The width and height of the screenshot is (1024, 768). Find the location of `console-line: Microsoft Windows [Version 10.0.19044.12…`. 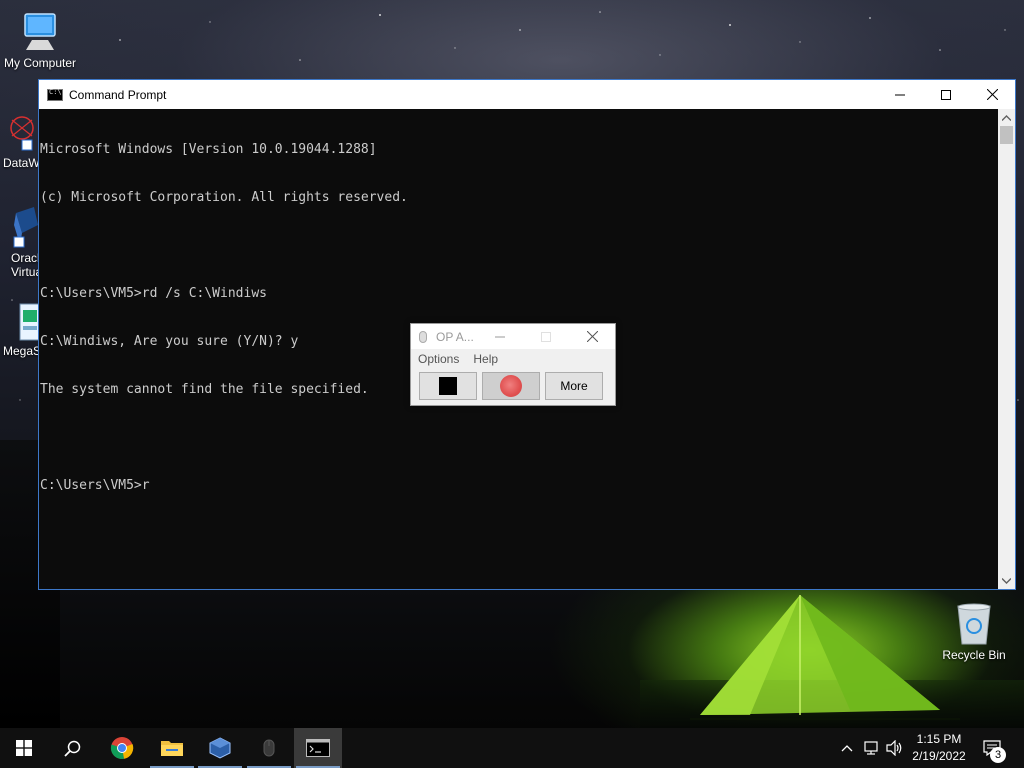

console-line: Microsoft Windows [Version 10.0.19044.12… is located at coordinates (208, 149).